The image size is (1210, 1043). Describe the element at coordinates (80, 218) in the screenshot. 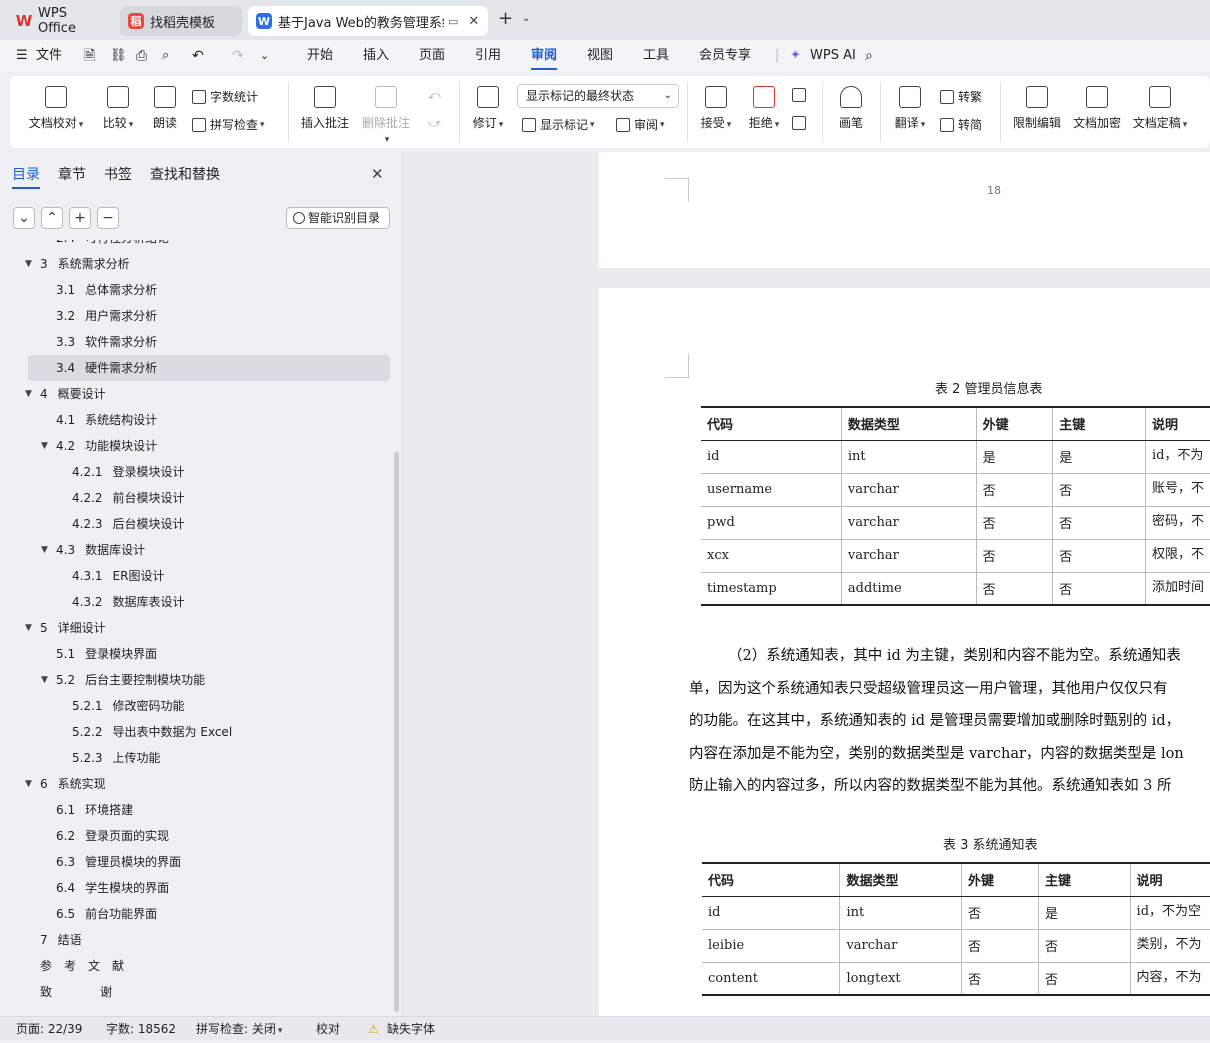

I see `add-heading-button: +` at that location.